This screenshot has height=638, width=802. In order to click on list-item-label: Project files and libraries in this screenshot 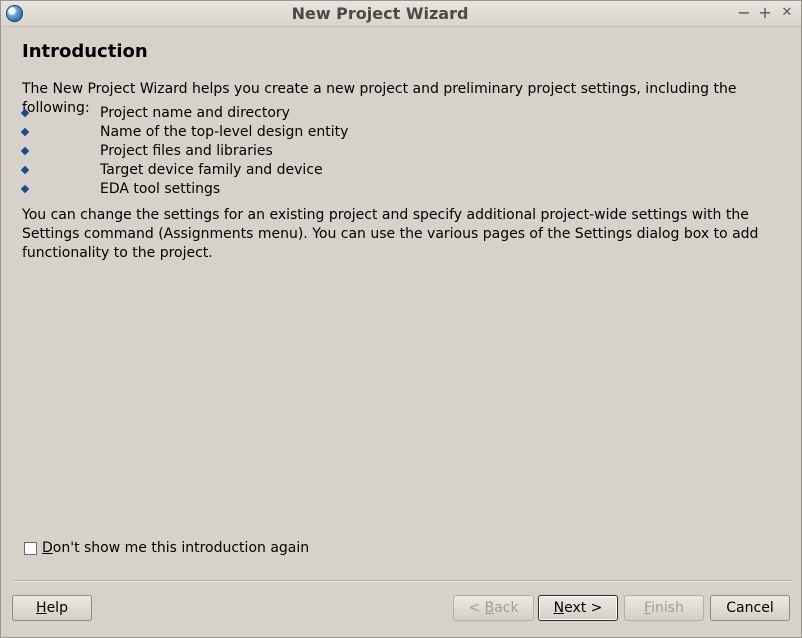, I will do `click(186, 151)`.